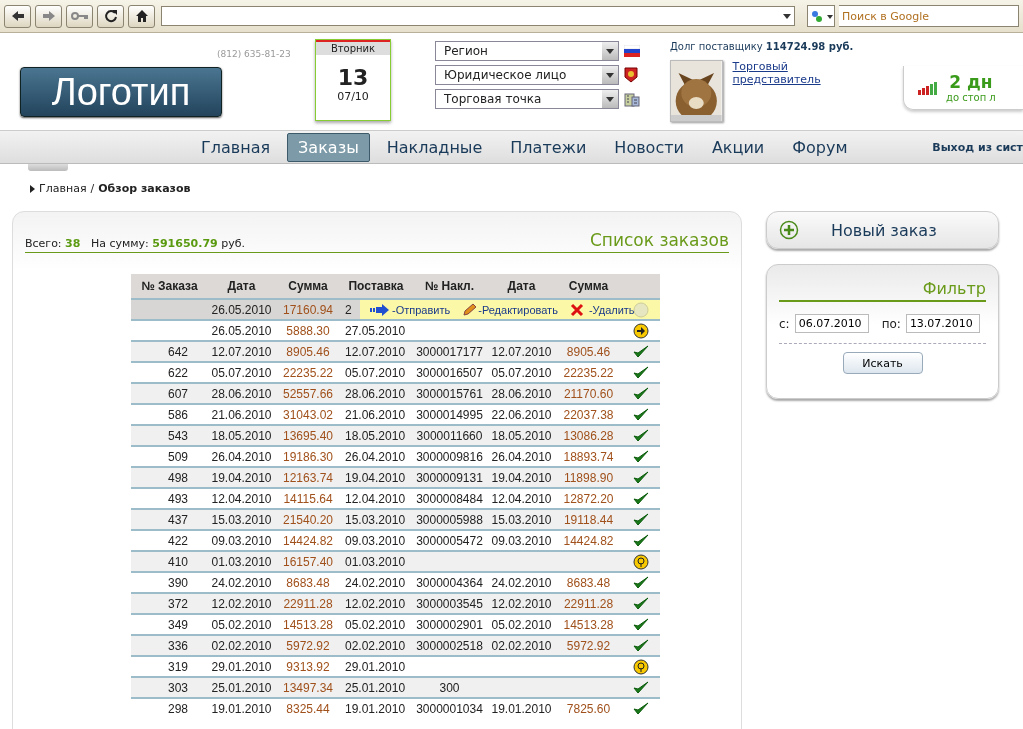 The height and width of the screenshot is (729, 1023). Describe the element at coordinates (527, 51) in the screenshot. I see `dropdown: Регион` at that location.